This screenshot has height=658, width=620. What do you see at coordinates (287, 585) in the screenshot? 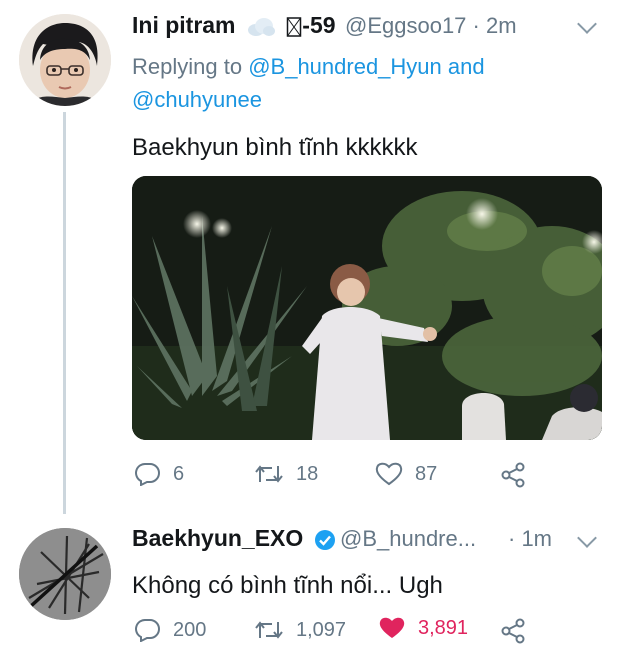
I see `tweet-text: Không có bình tĩnh nổi... Ugh` at bounding box center [287, 585].